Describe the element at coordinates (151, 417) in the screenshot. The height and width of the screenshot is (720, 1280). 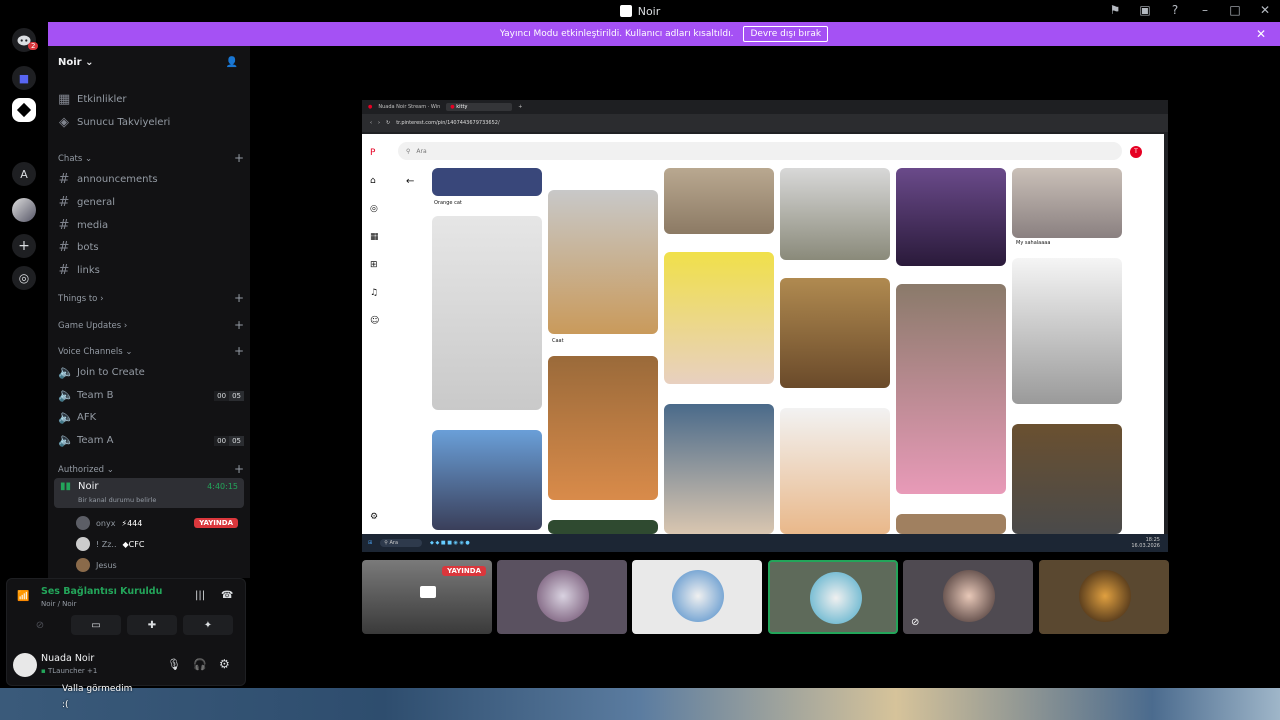
I see `voice-afk: 🔈 AFK` at that location.